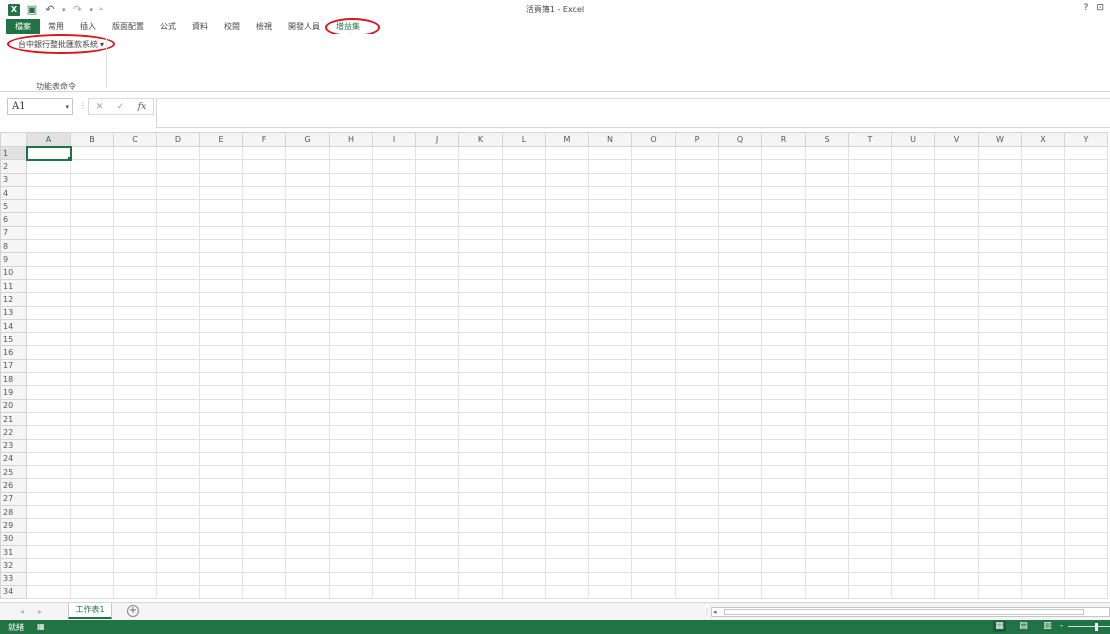 This screenshot has height=634, width=1110. What do you see at coordinates (13, 352) in the screenshot?
I see `row-header: 16` at bounding box center [13, 352].